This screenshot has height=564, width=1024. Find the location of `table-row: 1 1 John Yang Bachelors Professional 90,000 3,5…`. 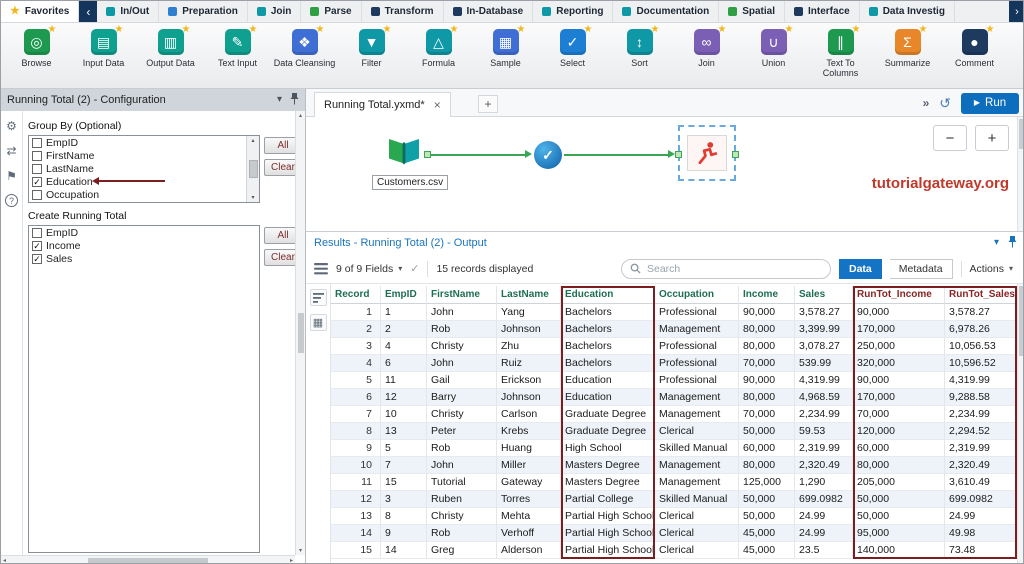

table-row: 1 1 John Yang Bachelors Professional 90,000 3,5… is located at coordinates (674, 312).